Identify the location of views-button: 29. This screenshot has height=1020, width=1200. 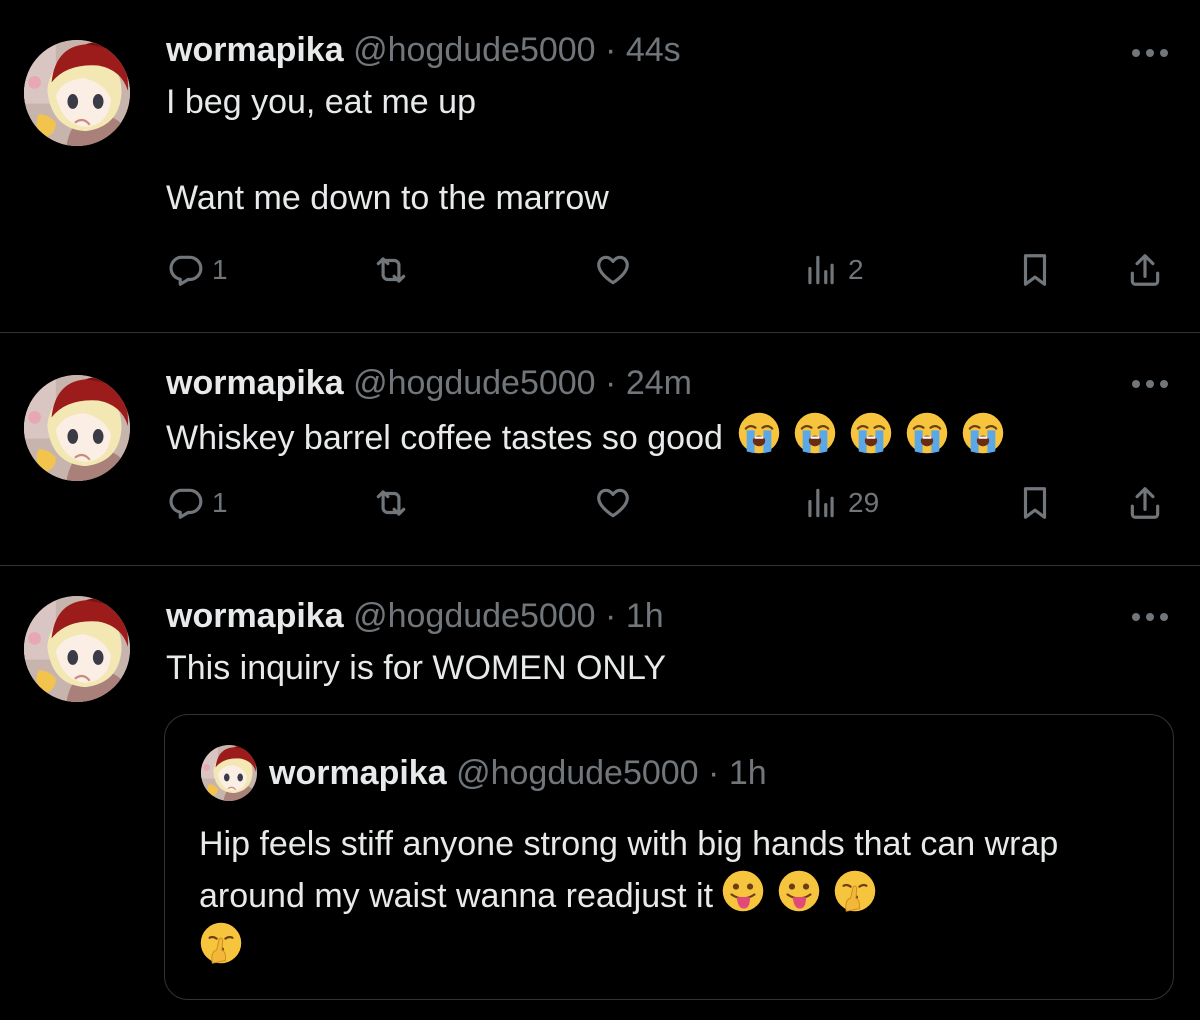
(840, 503).